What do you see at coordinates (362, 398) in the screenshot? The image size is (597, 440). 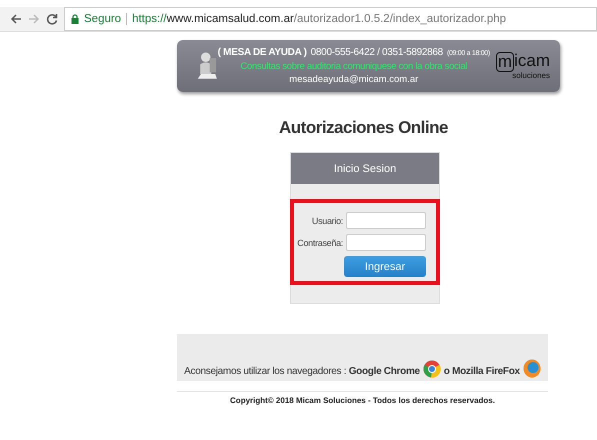 I see `copyright-text: Copyright© 2018 Micam Soluciones - Todos los derechos reservados.` at bounding box center [362, 398].